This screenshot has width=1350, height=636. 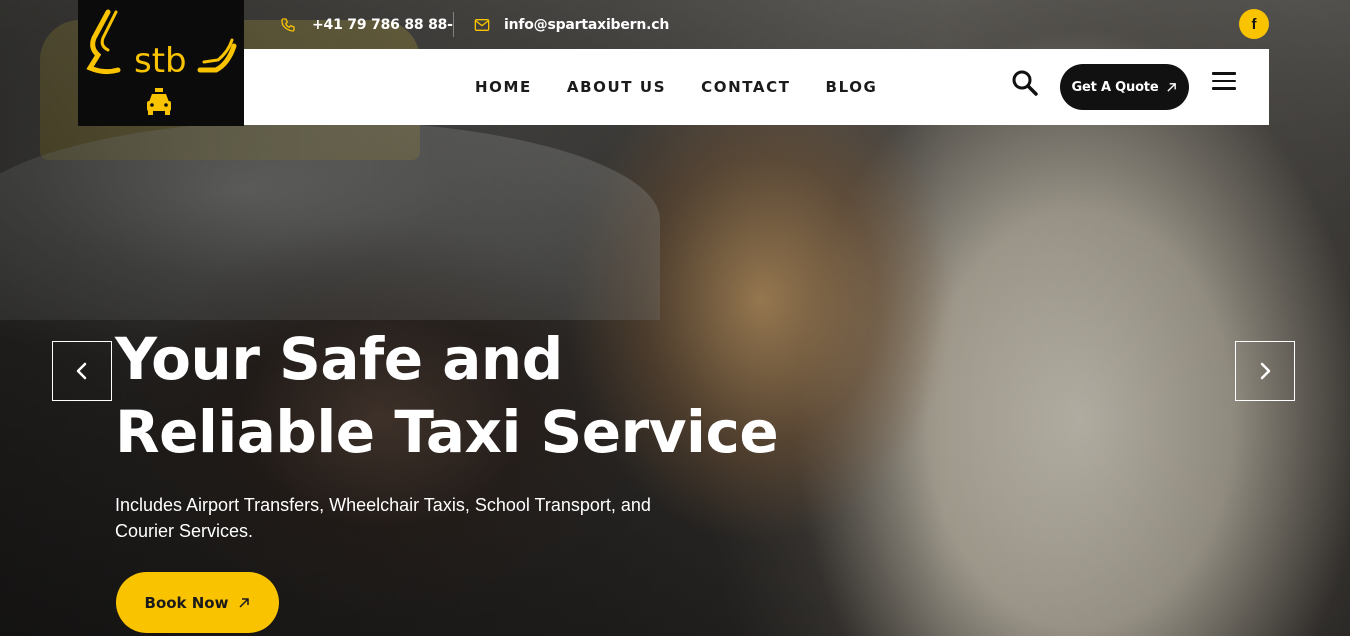 I want to click on main-nav: HOME ABOUT US CONTACT BLOG, so click(x=693, y=87).